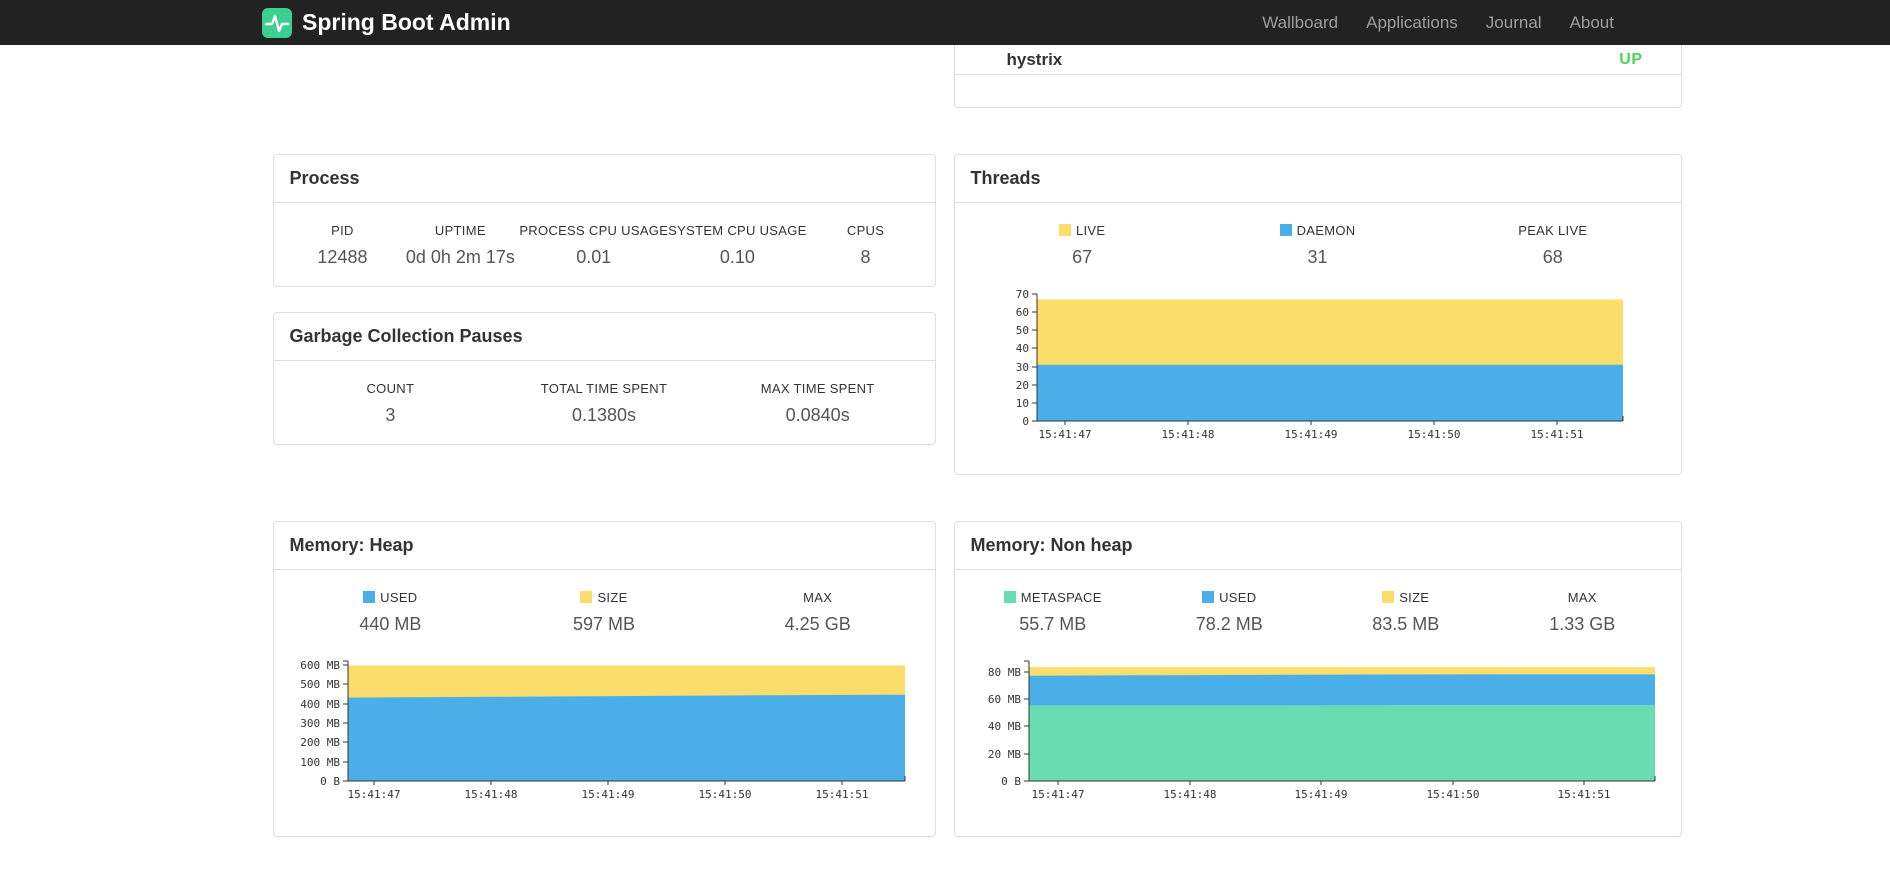 This screenshot has width=1890, height=892. What do you see at coordinates (737, 245) in the screenshot?
I see `stat-system-cpu-usage: SYSTEM CPU USAGE 0.10` at bounding box center [737, 245].